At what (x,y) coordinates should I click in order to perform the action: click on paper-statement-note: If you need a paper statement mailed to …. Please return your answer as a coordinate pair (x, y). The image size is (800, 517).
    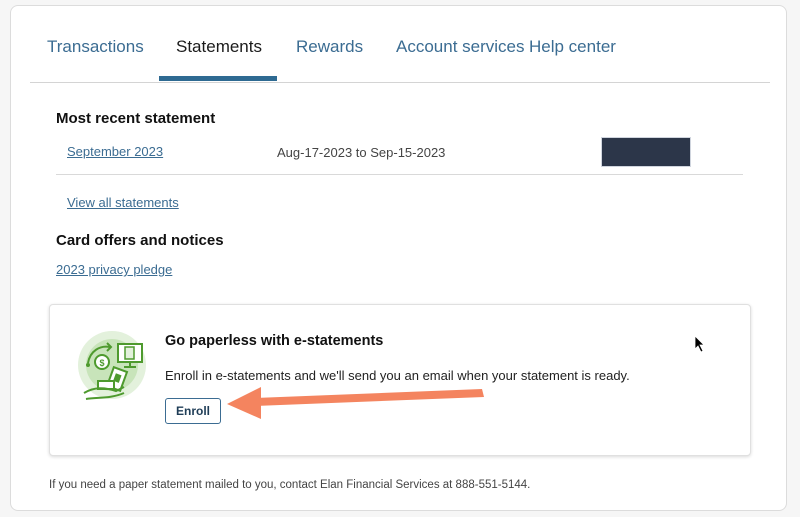
    Looking at the image, I should click on (290, 485).